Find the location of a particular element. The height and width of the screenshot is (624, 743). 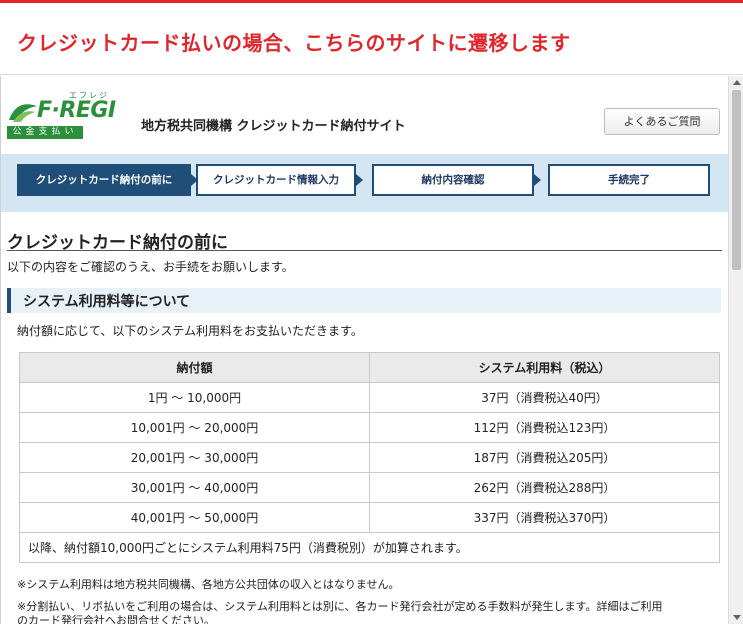

amount-cell: 1円 ～ 10,000円 is located at coordinates (194, 397).